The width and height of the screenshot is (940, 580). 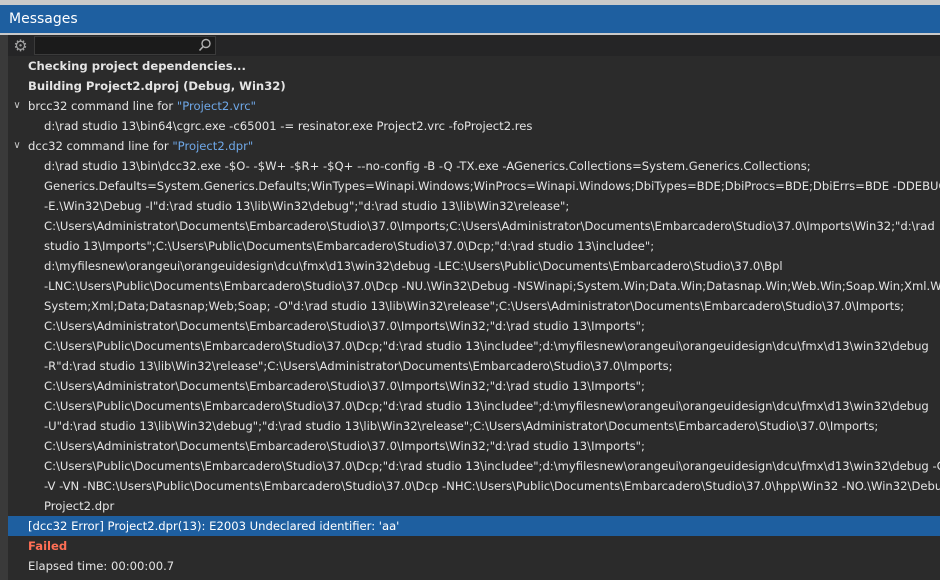 I want to click on message-failed: Failed, so click(x=474, y=546).